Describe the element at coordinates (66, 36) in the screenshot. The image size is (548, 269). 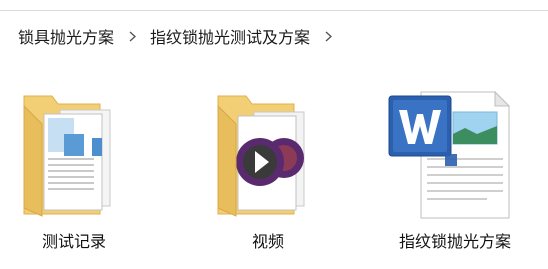
I see `breadcrumb-item-lock-polishing: 锁具抛光方案` at that location.